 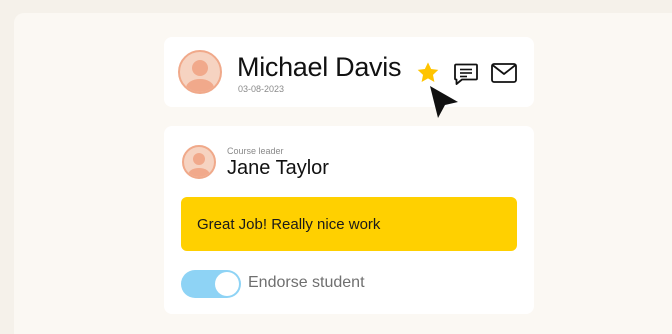 I want to click on leader-name: Jane Taylor, so click(x=278, y=168).